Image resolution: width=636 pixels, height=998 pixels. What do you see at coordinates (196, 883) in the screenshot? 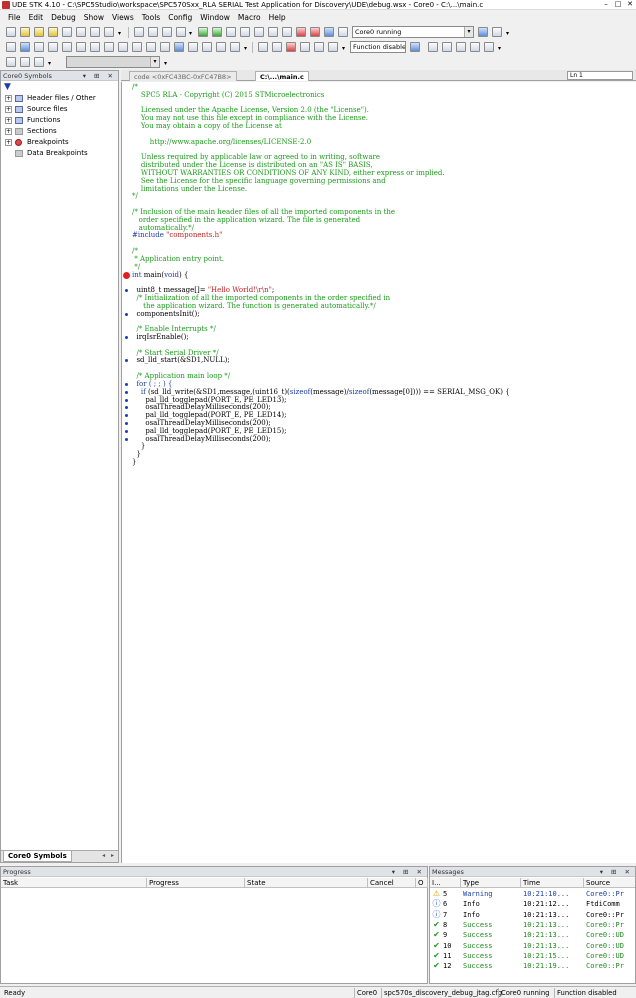
I see `column-progress: Progress` at bounding box center [196, 883].